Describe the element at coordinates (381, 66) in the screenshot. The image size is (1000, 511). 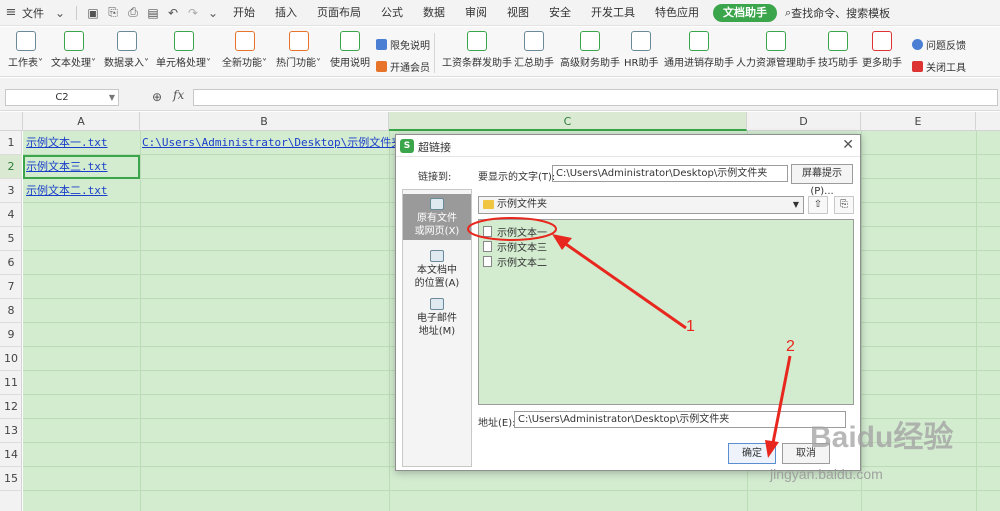
I see `crown-icon` at that location.